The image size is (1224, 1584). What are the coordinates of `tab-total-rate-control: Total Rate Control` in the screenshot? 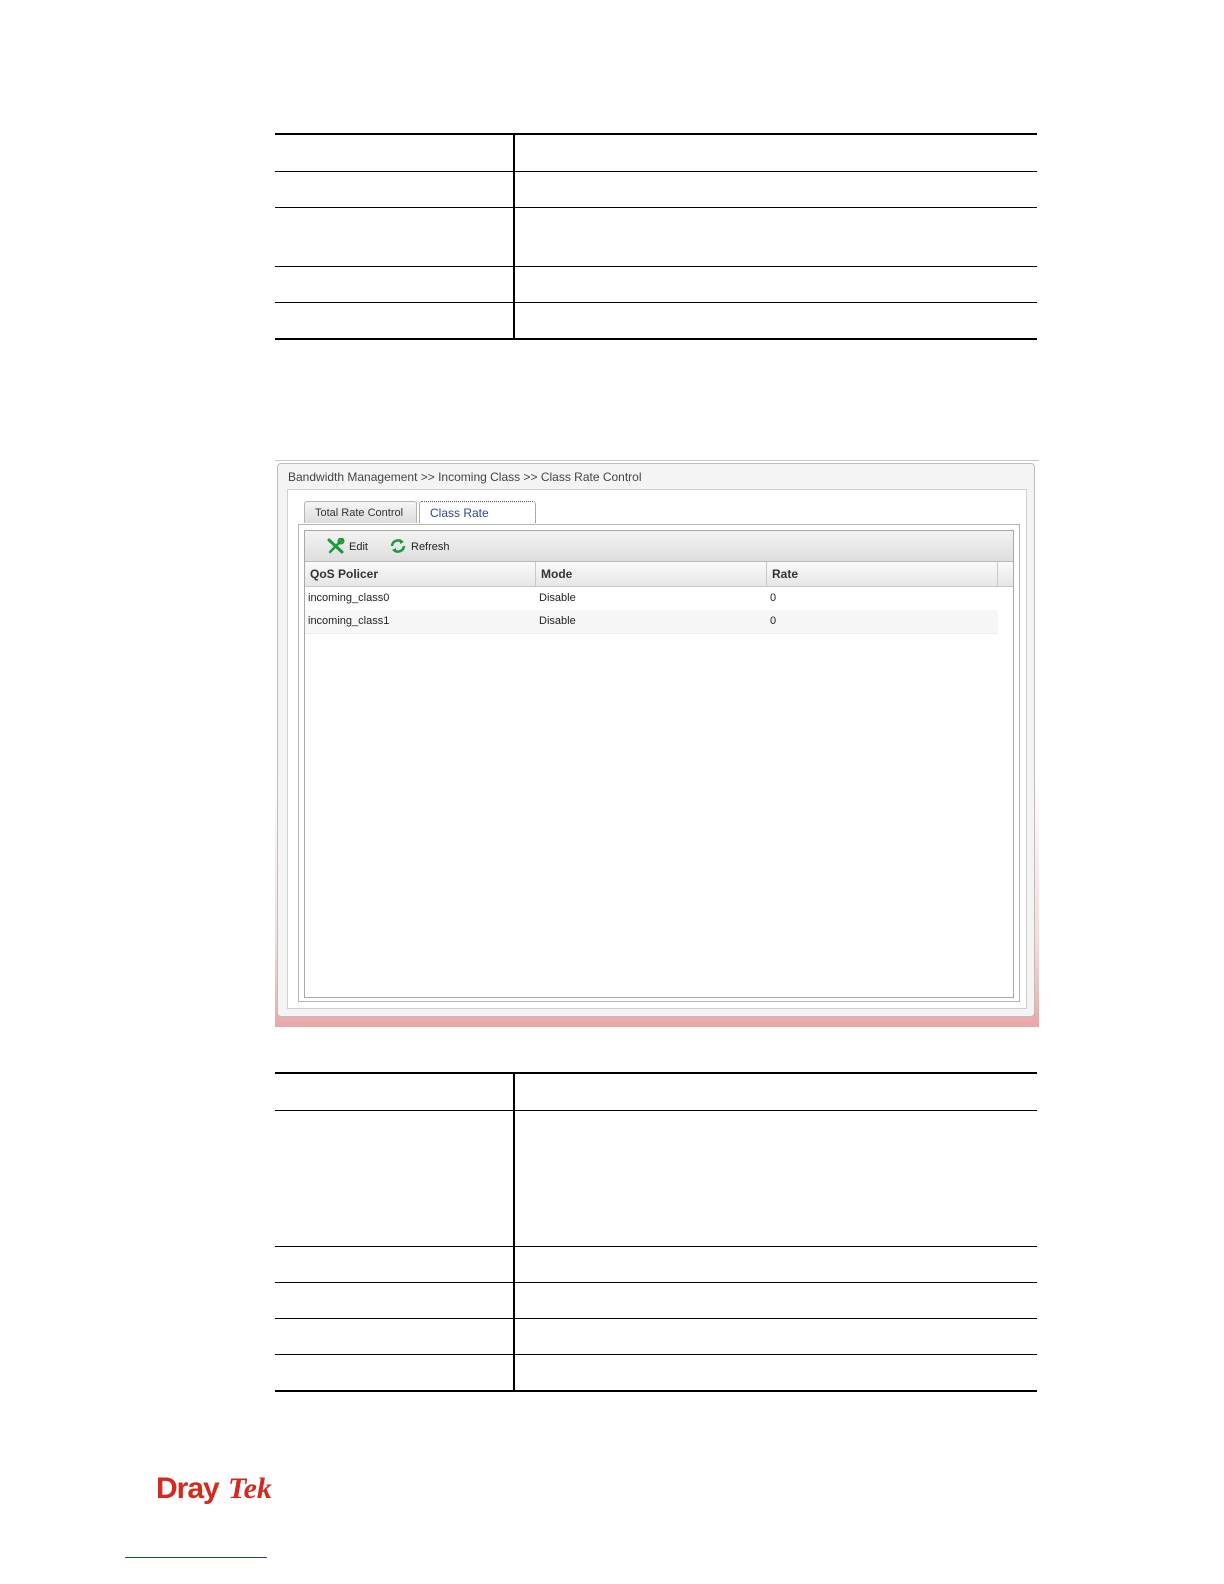 It's located at (360, 512).